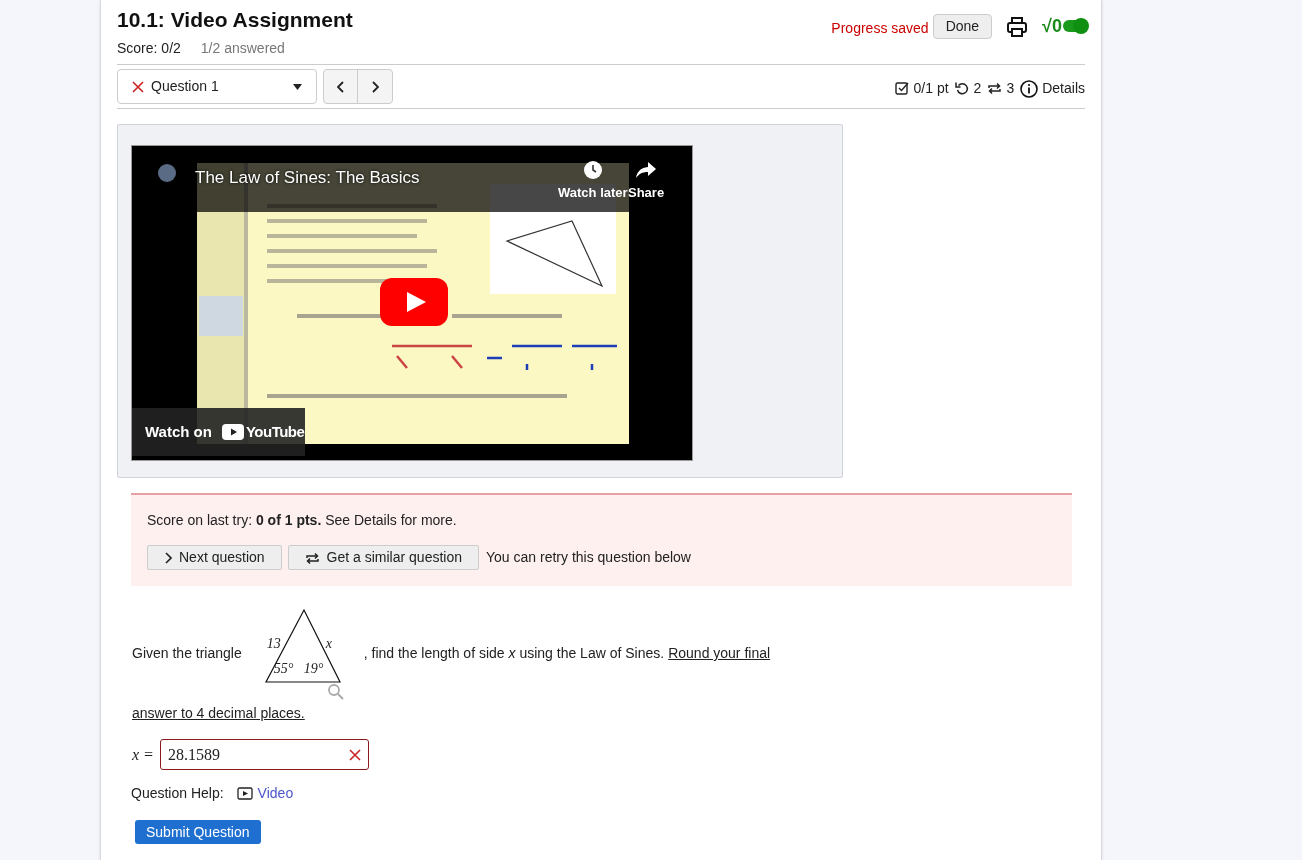 This screenshot has width=1302, height=860. I want to click on checkbox-icon, so click(902, 88).